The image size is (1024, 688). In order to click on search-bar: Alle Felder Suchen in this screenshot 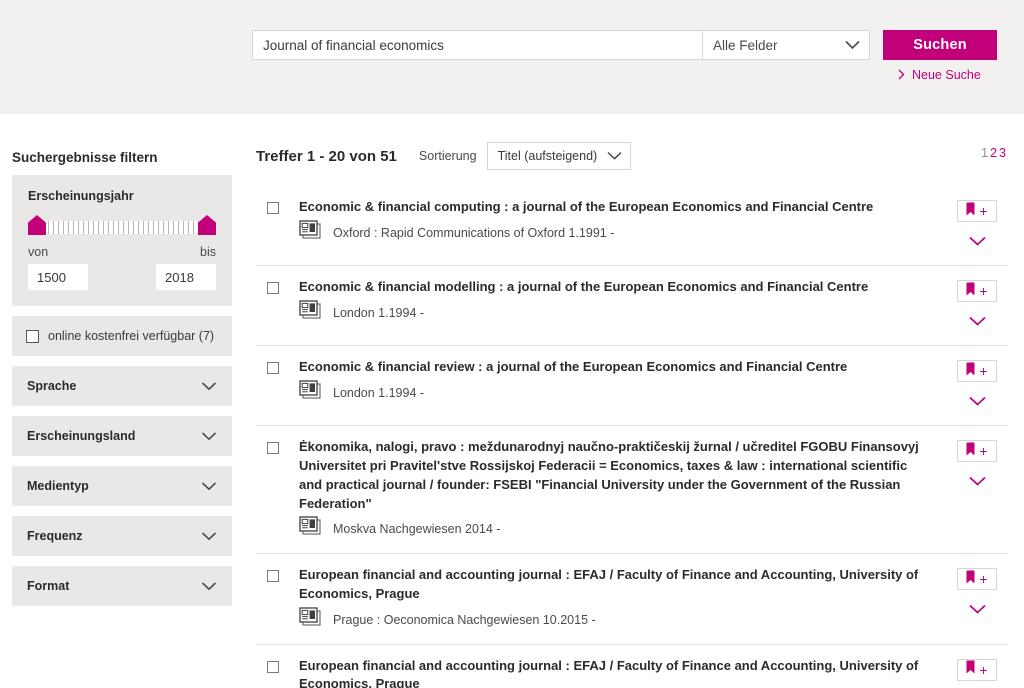, I will do `click(624, 45)`.